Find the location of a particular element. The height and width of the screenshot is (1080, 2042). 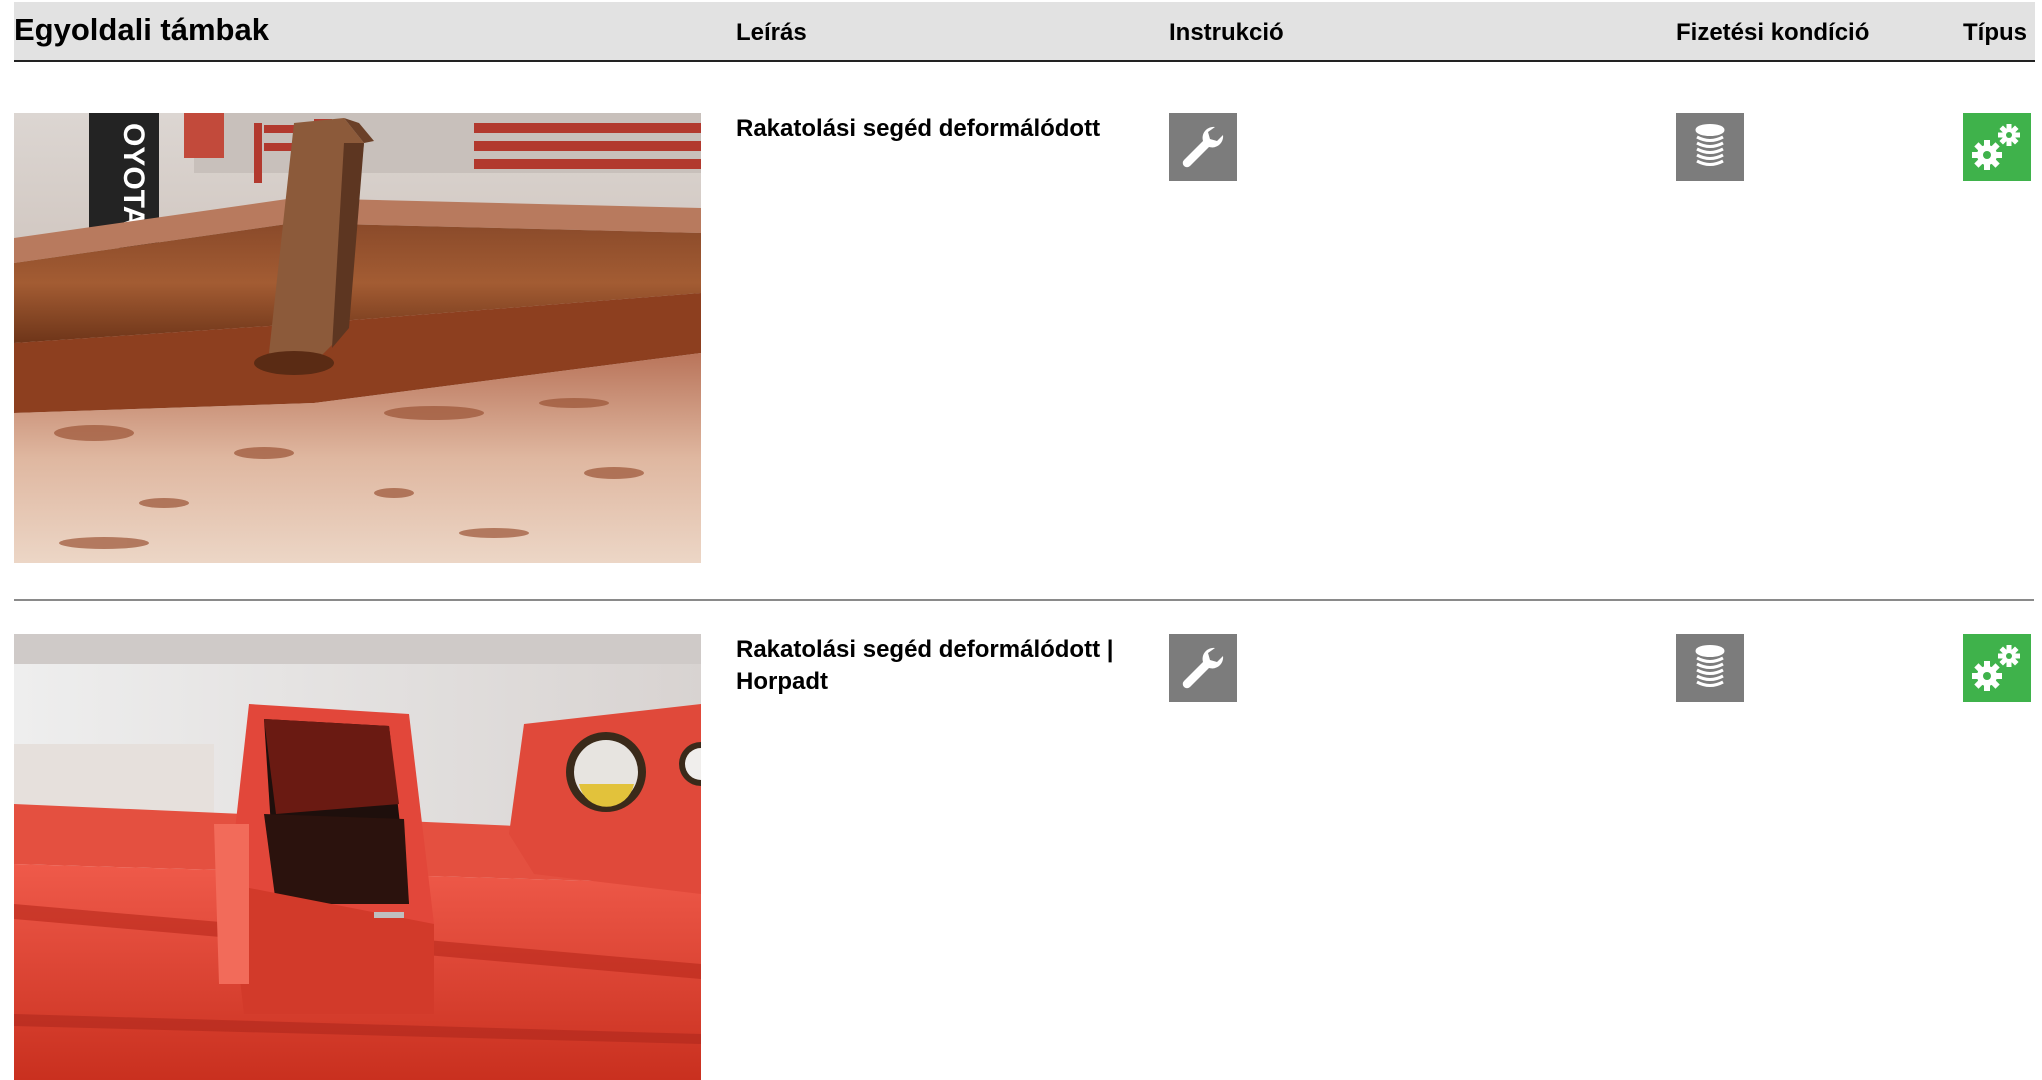

damage-photo-dented-stacking-aid is located at coordinates (357, 857).